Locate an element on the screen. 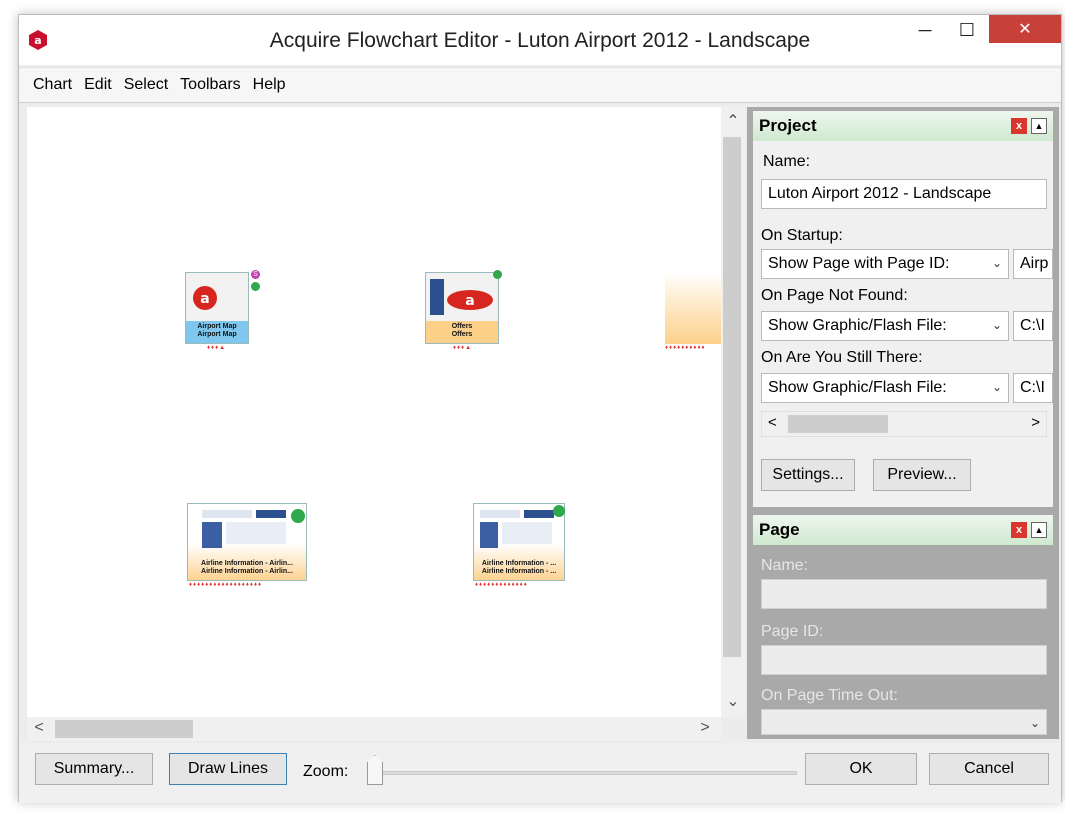 The width and height of the screenshot is (1065, 821). panel-title: Page is located at coordinates (779, 529).